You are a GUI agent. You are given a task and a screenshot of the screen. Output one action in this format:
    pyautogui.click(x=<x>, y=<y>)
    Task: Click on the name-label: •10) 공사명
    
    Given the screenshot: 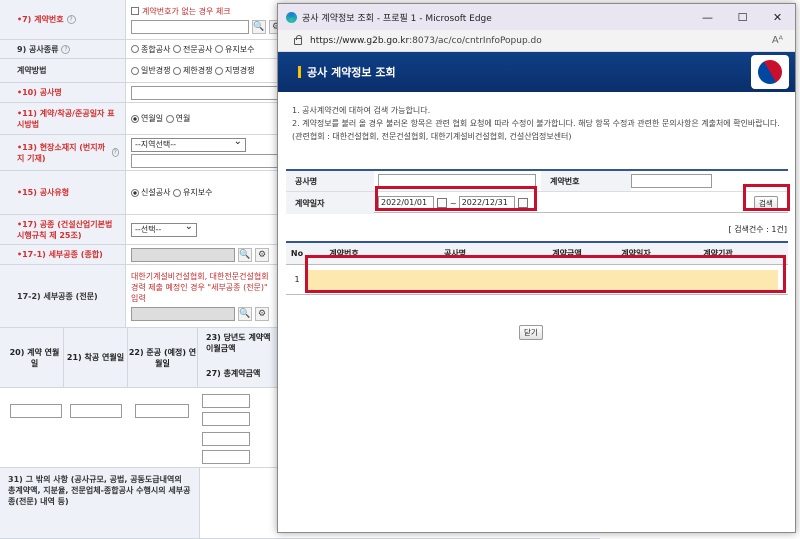 What is the action you would take?
    pyautogui.click(x=39, y=92)
    